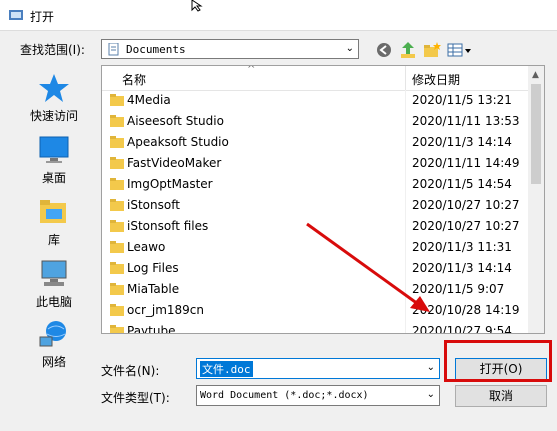  What do you see at coordinates (368, 267) in the screenshot?
I see `annotation-arrow` at bounding box center [368, 267].